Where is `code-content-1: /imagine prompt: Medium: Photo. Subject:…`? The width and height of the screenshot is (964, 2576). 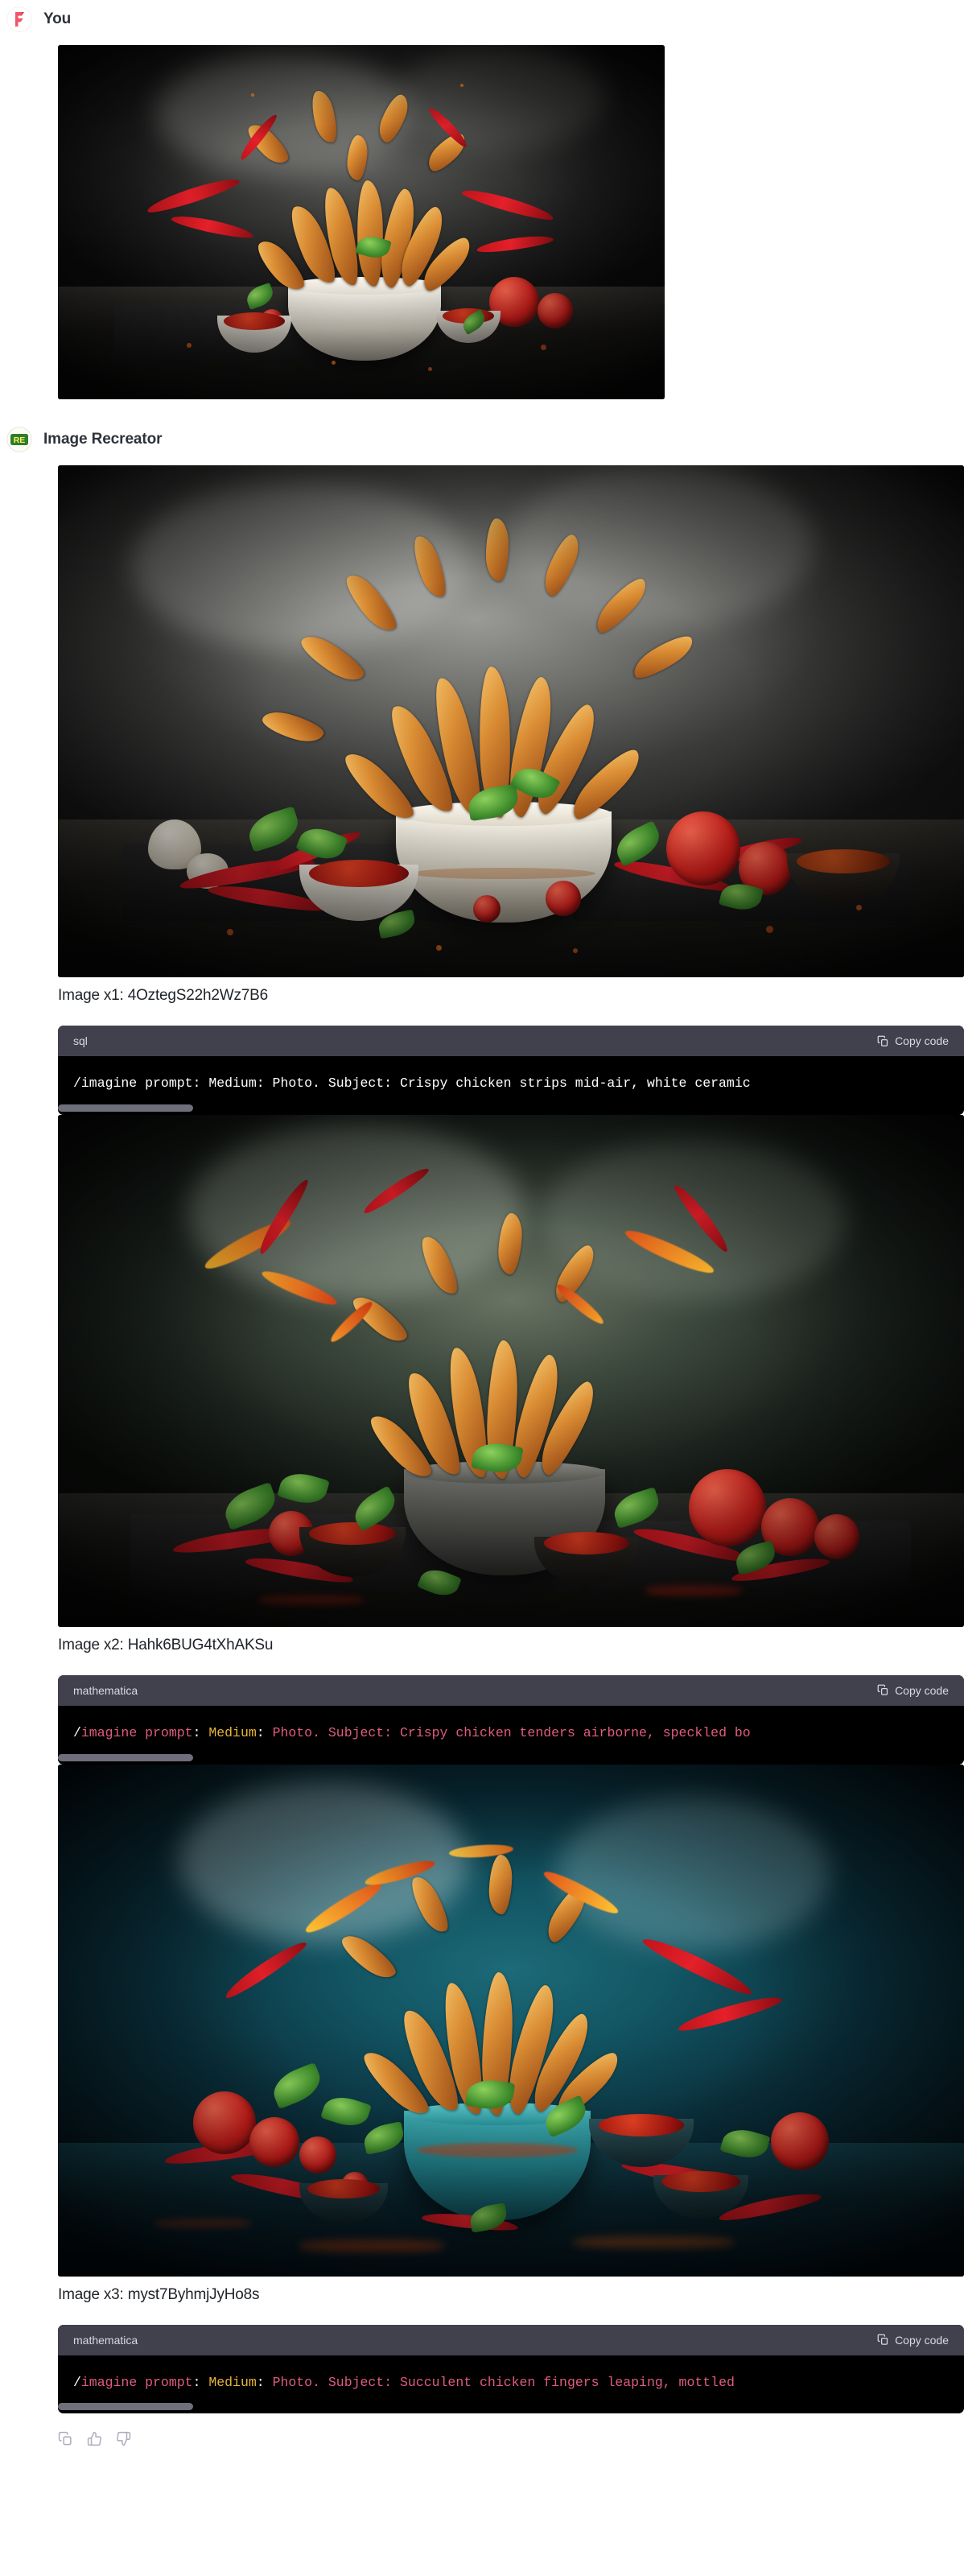 code-content-1: /imagine prompt: Medium: Photo. Subject:… is located at coordinates (511, 1079).